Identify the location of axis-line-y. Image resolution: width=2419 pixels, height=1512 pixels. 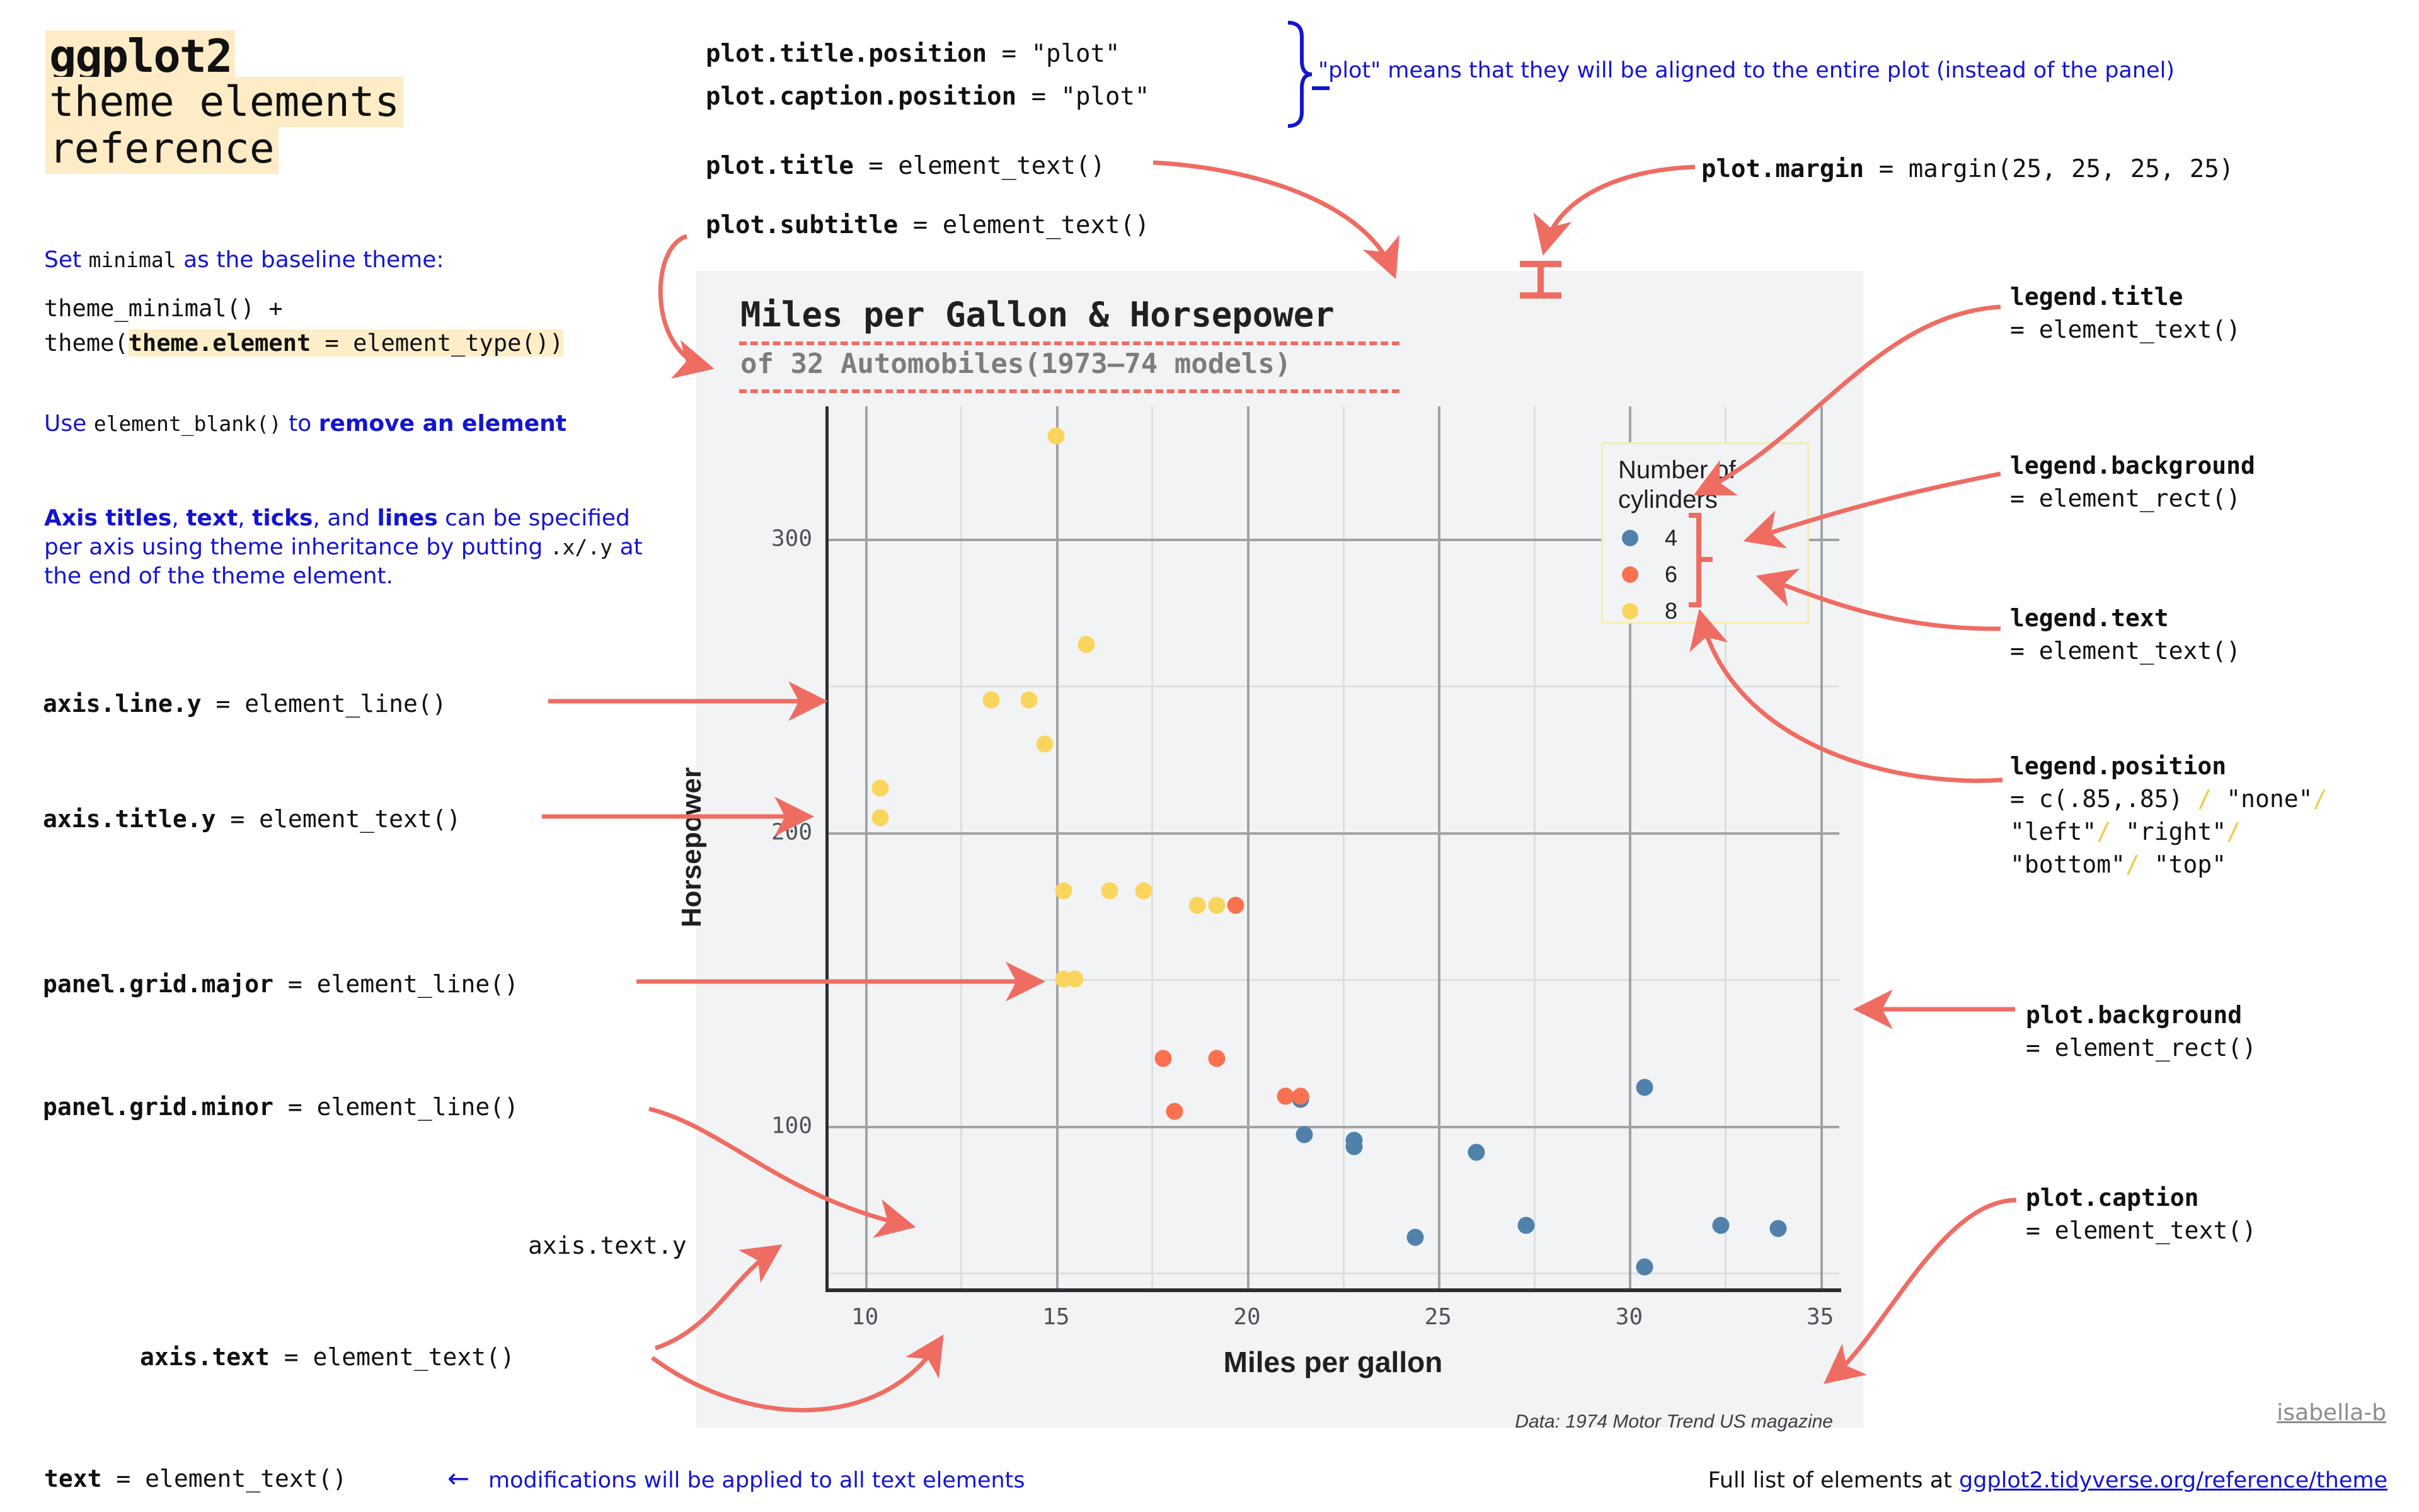
(827, 848).